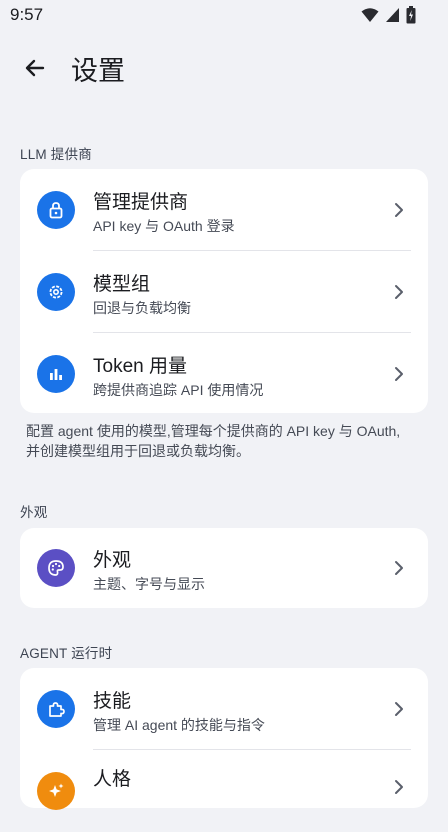 This screenshot has height=832, width=448. I want to click on bar-chart-icon, so click(56, 374).